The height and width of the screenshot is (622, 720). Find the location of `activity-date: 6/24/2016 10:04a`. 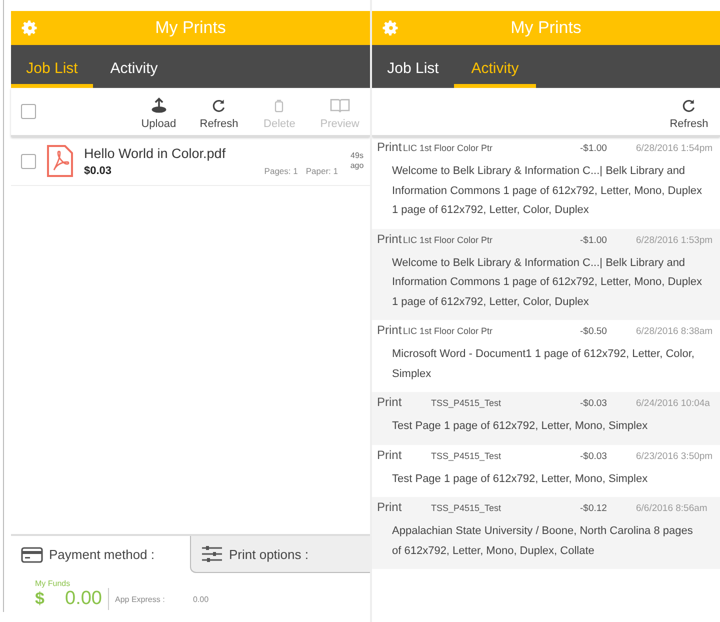

activity-date: 6/24/2016 10:04a is located at coordinates (673, 403).